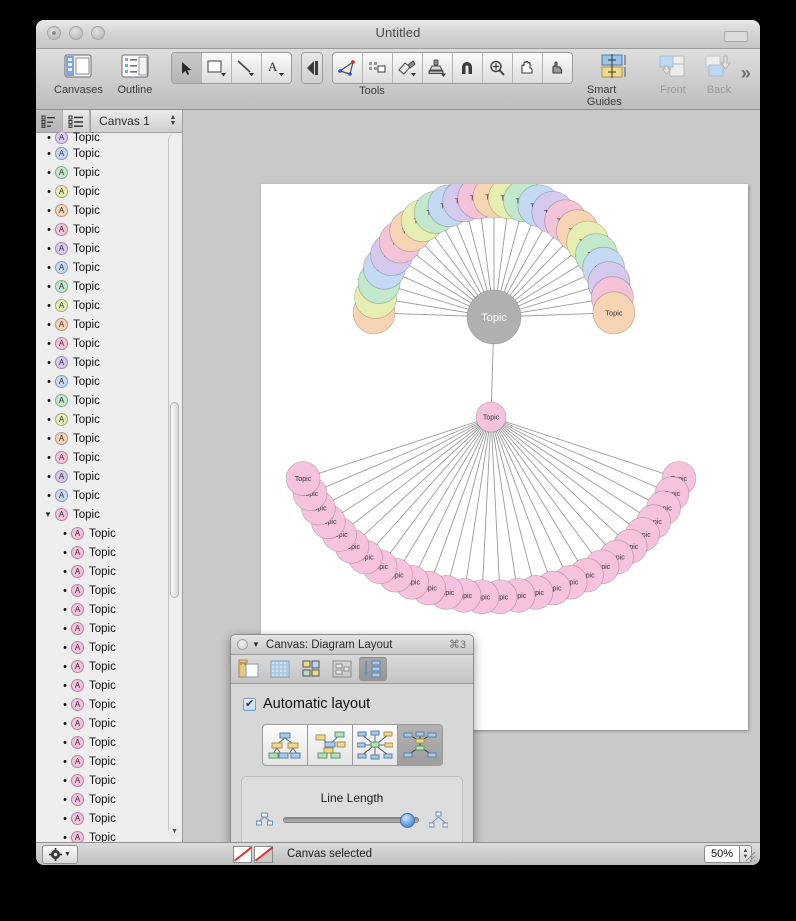 This screenshot has width=796, height=921. What do you see at coordinates (78, 66) in the screenshot?
I see `canvases-button` at bounding box center [78, 66].